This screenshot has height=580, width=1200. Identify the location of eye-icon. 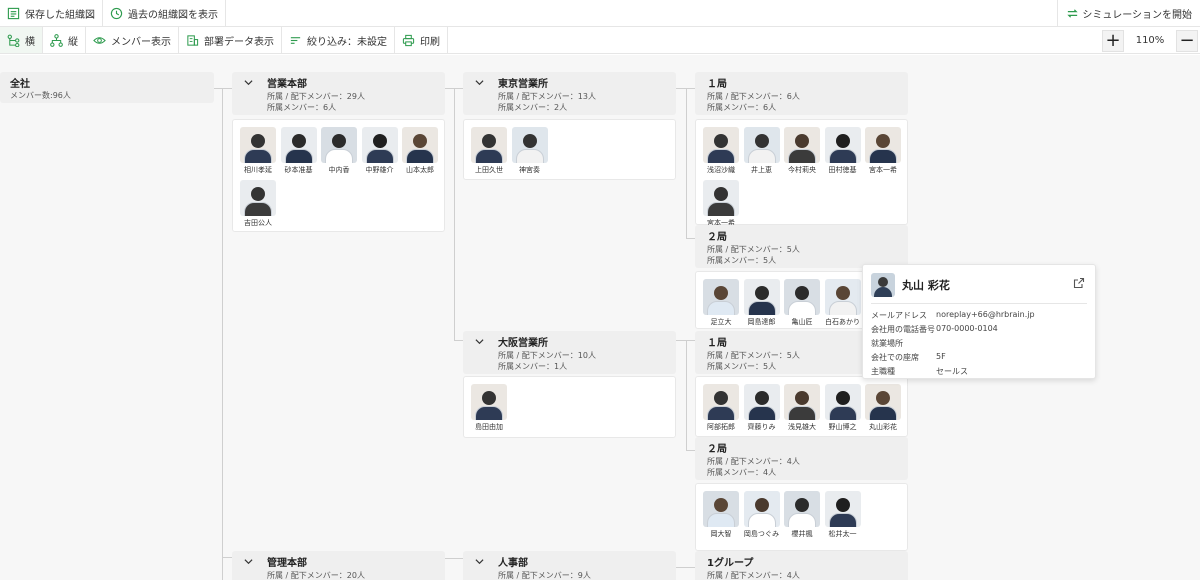
(99, 40).